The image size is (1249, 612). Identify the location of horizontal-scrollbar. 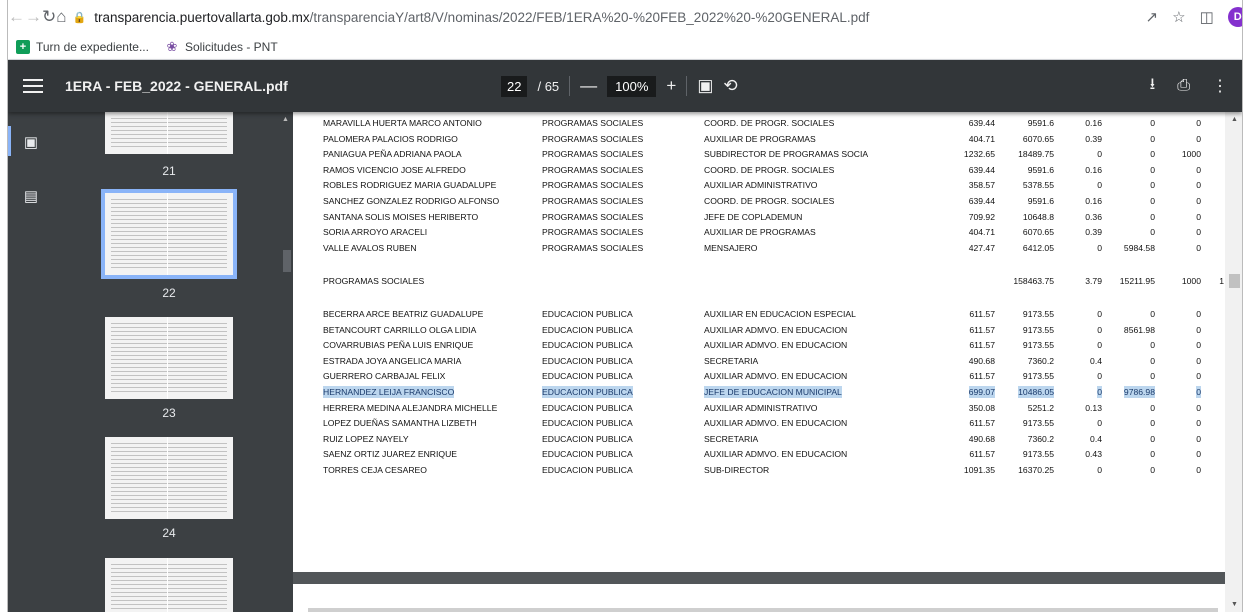
(763, 610).